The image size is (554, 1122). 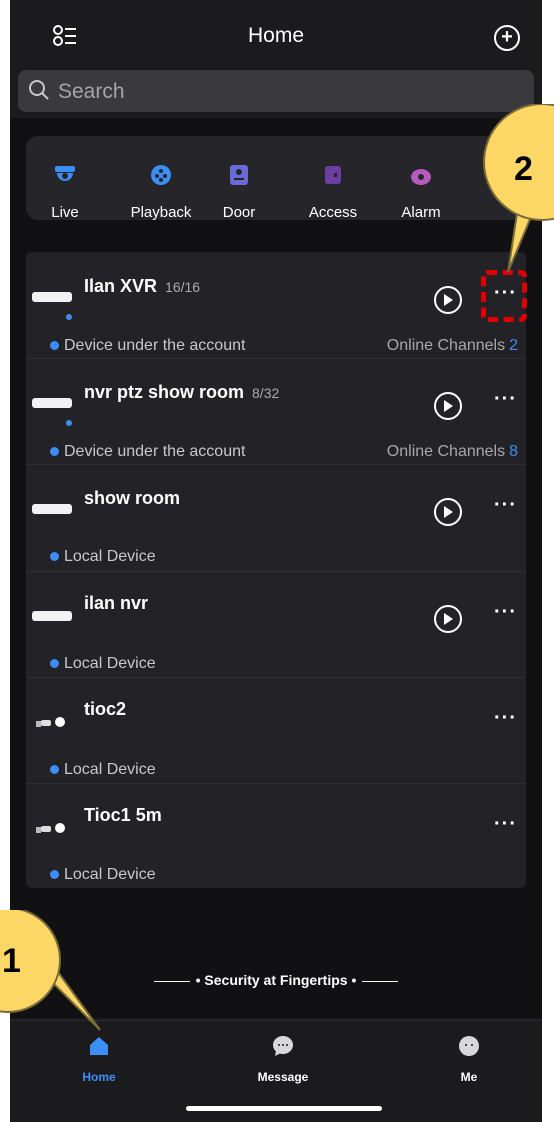 I want to click on device-row: tioc2 ··· Local Device, so click(x=276, y=730).